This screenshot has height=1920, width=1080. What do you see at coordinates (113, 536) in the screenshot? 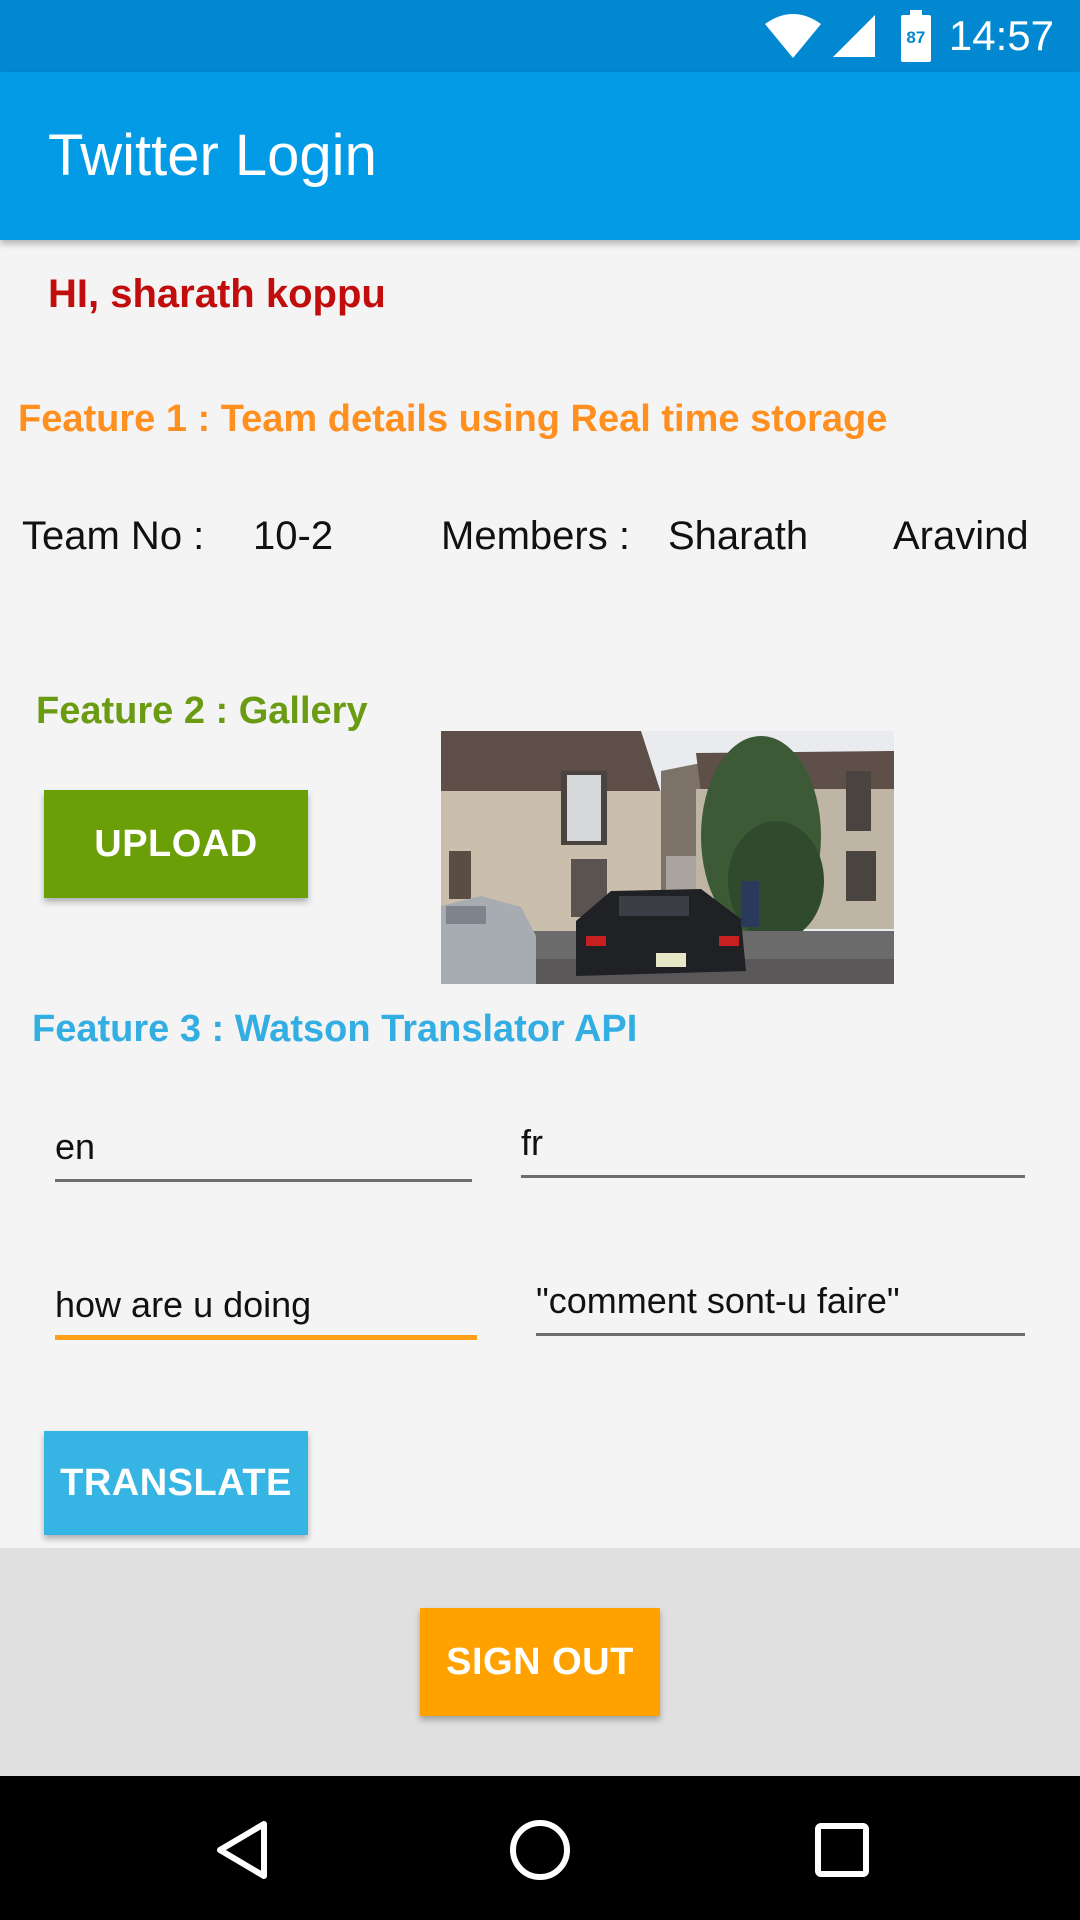
I see `team-no-label: Team No :` at bounding box center [113, 536].